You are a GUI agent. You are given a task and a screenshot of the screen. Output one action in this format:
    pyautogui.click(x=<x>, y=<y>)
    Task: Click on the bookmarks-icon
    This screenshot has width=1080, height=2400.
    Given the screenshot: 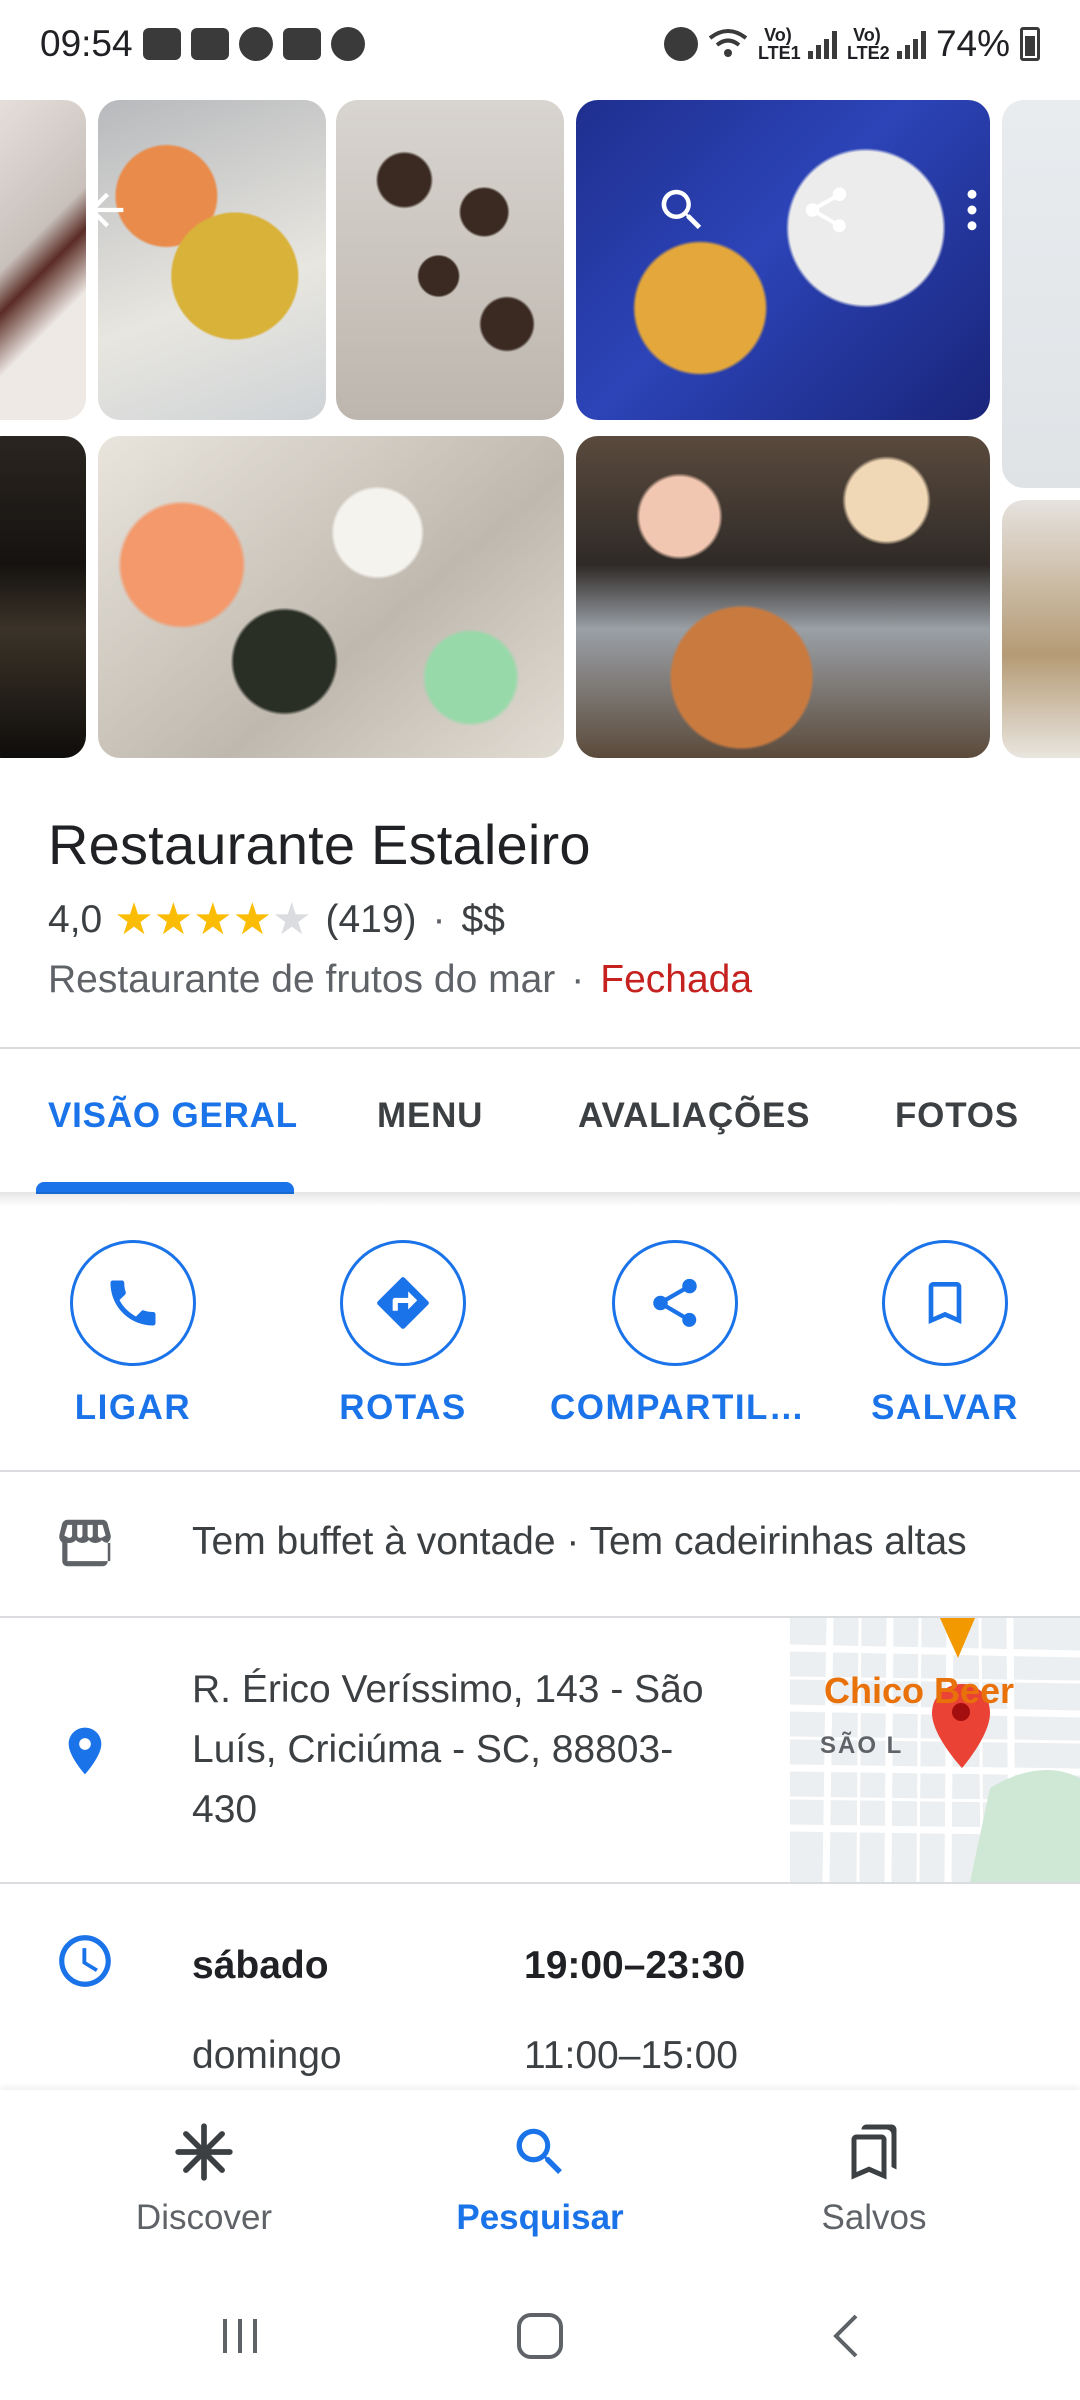 What is the action you would take?
    pyautogui.click(x=874, y=2152)
    